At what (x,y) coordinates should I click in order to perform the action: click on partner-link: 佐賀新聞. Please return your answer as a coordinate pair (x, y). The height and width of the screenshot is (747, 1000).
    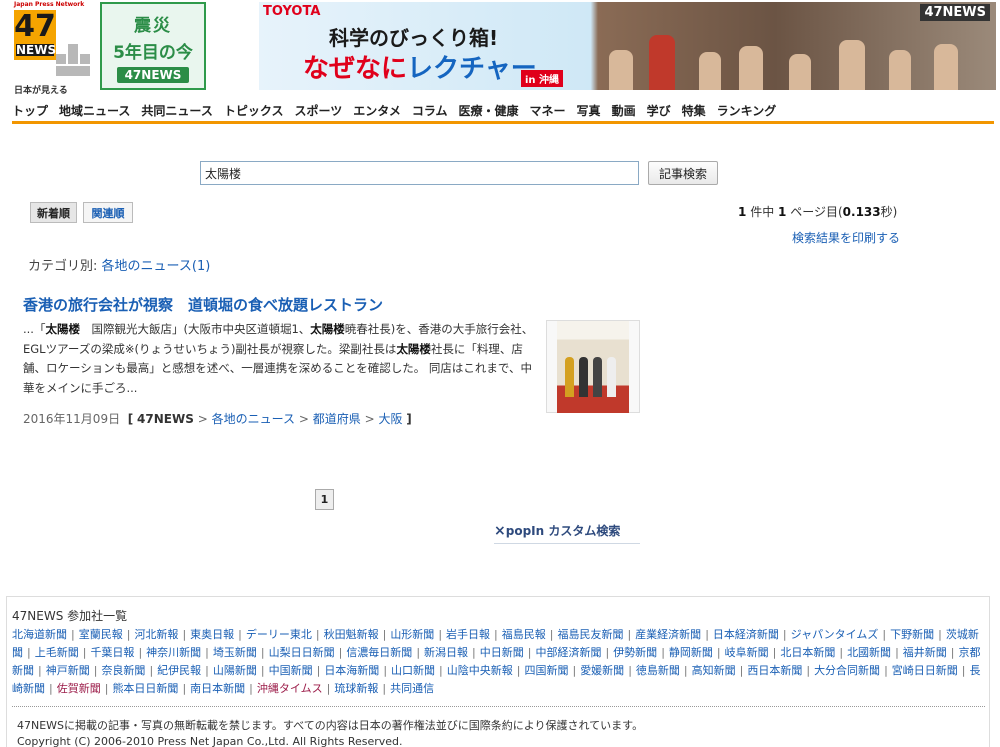
    Looking at the image, I should click on (79, 688).